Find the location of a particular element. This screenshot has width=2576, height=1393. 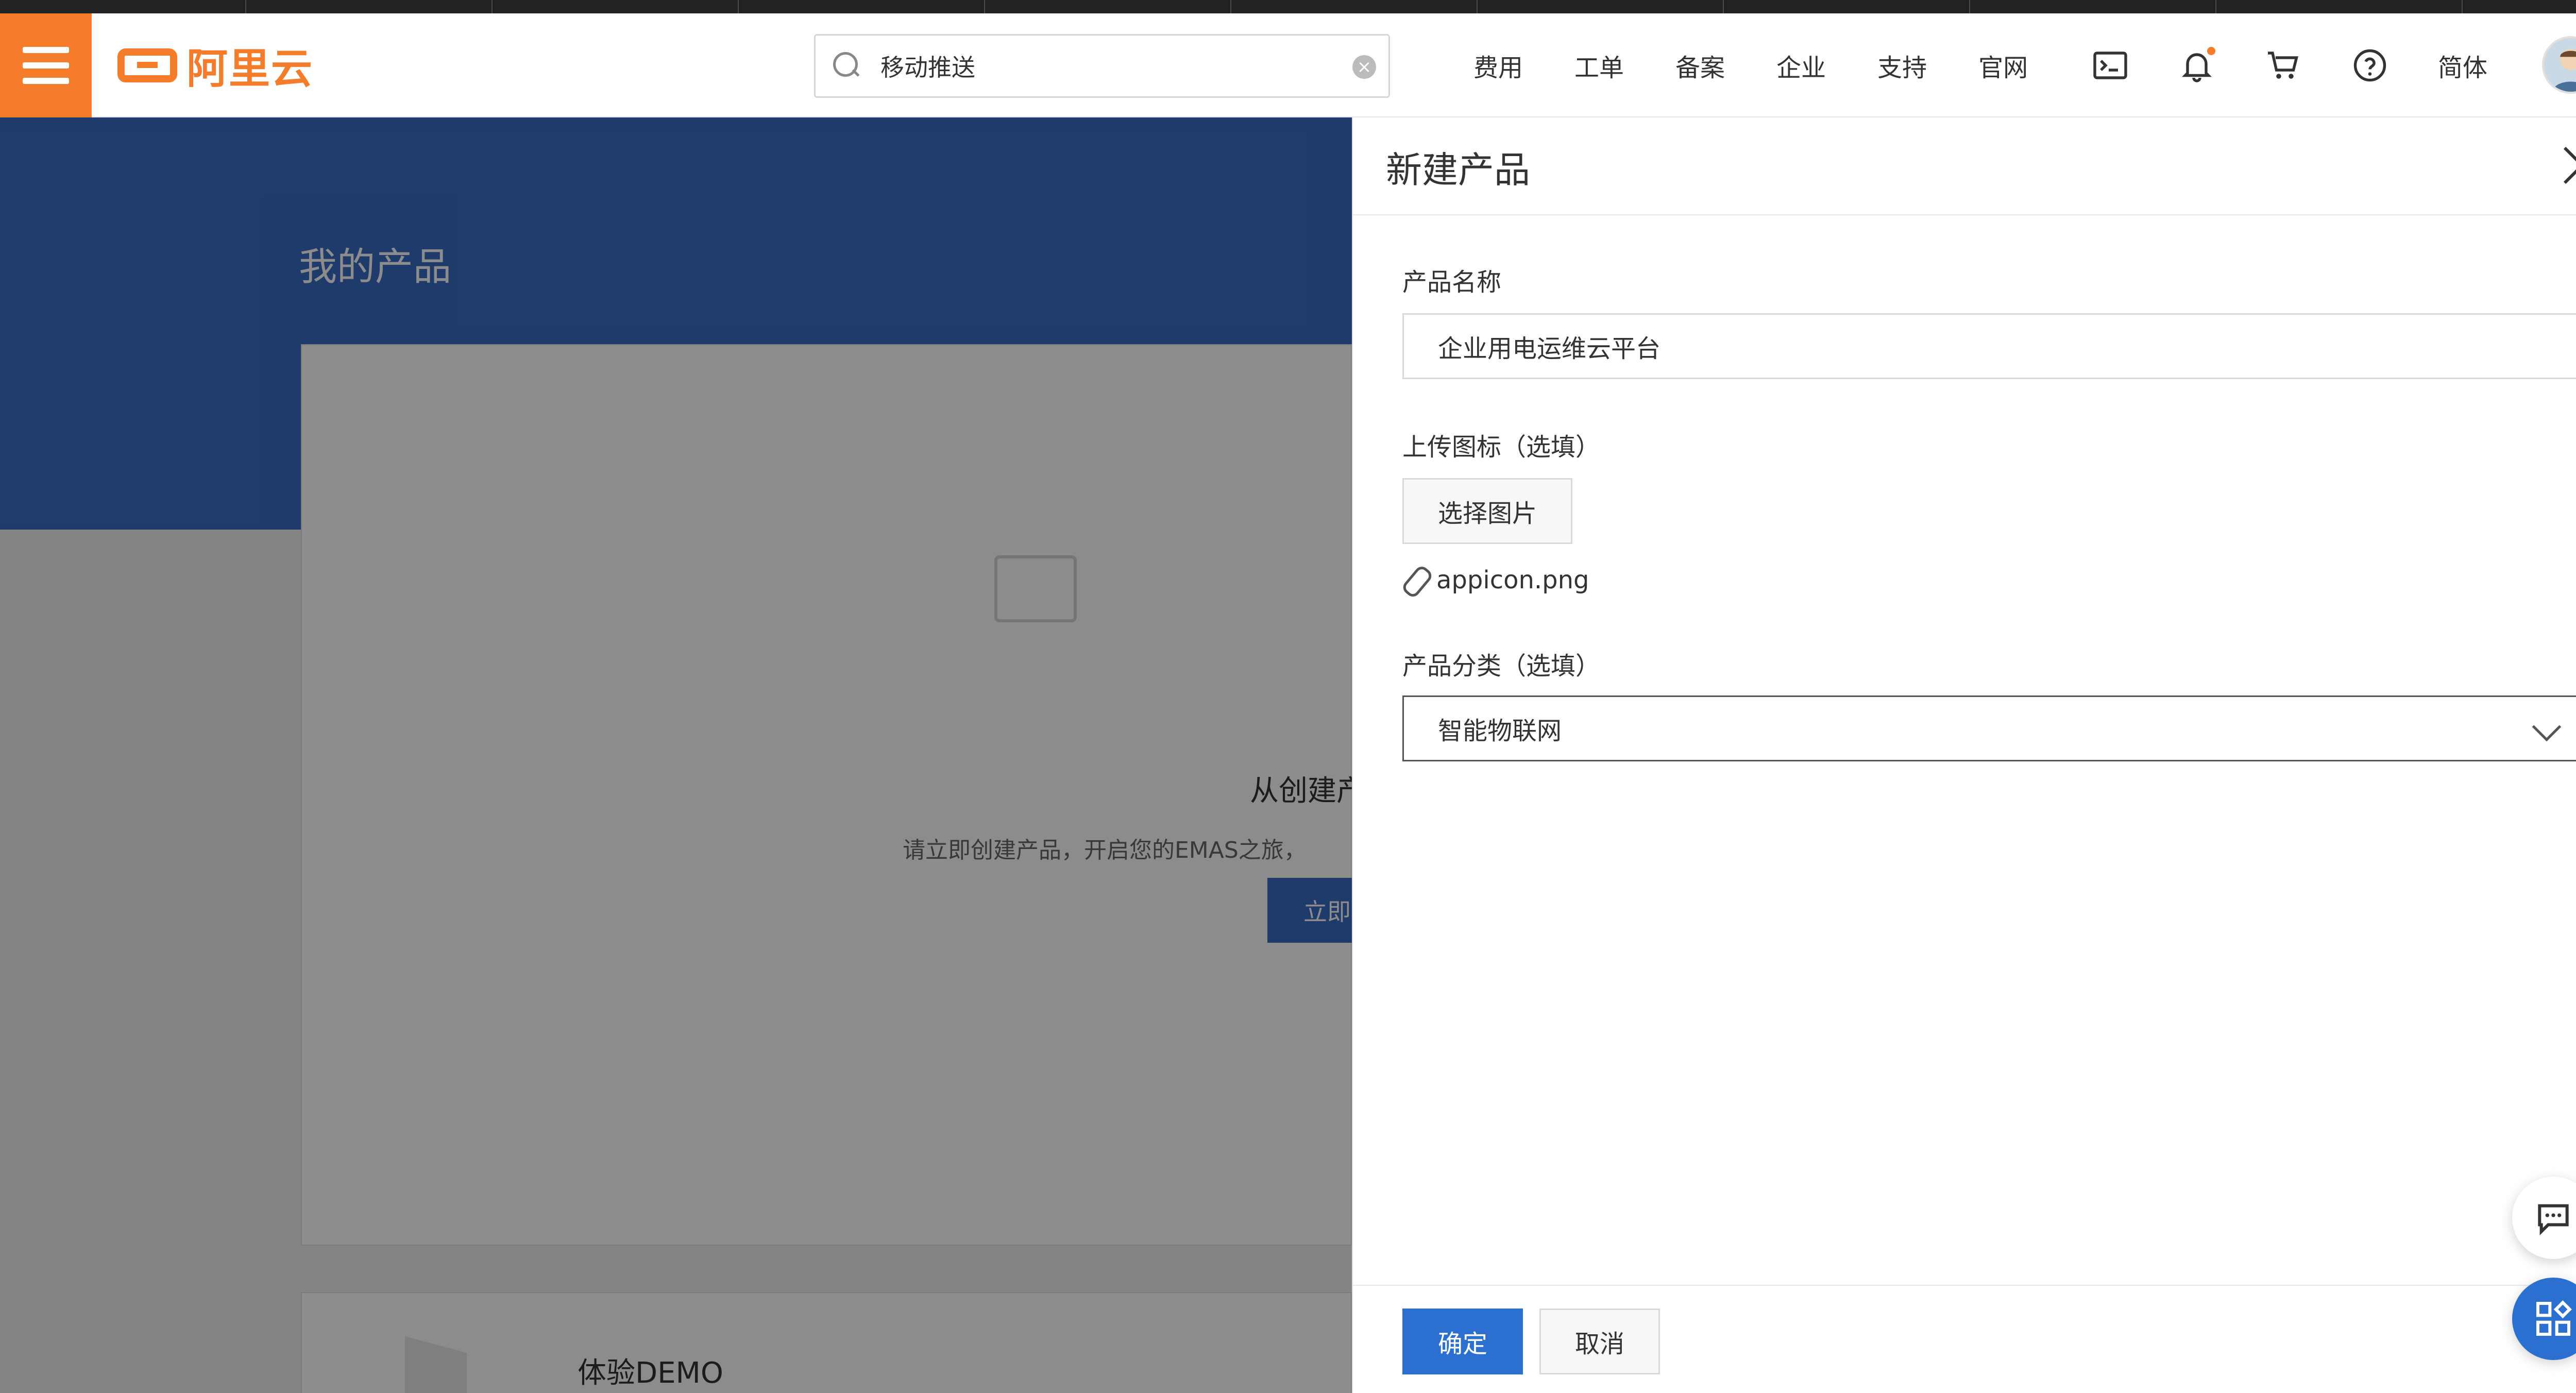

search-icon is located at coordinates (847, 66).